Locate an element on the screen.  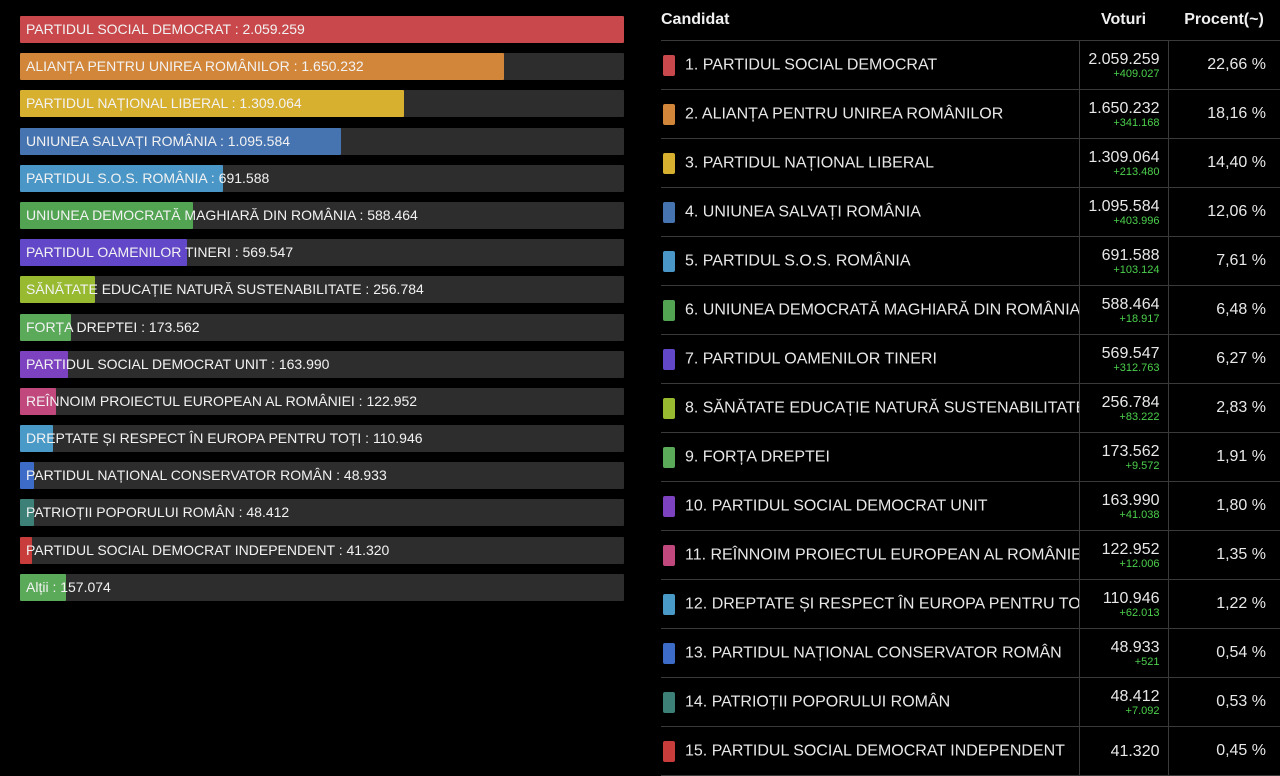
candidate-name: 1. PARTIDUL SOCIAL DEMOCRAT is located at coordinates (811, 65).